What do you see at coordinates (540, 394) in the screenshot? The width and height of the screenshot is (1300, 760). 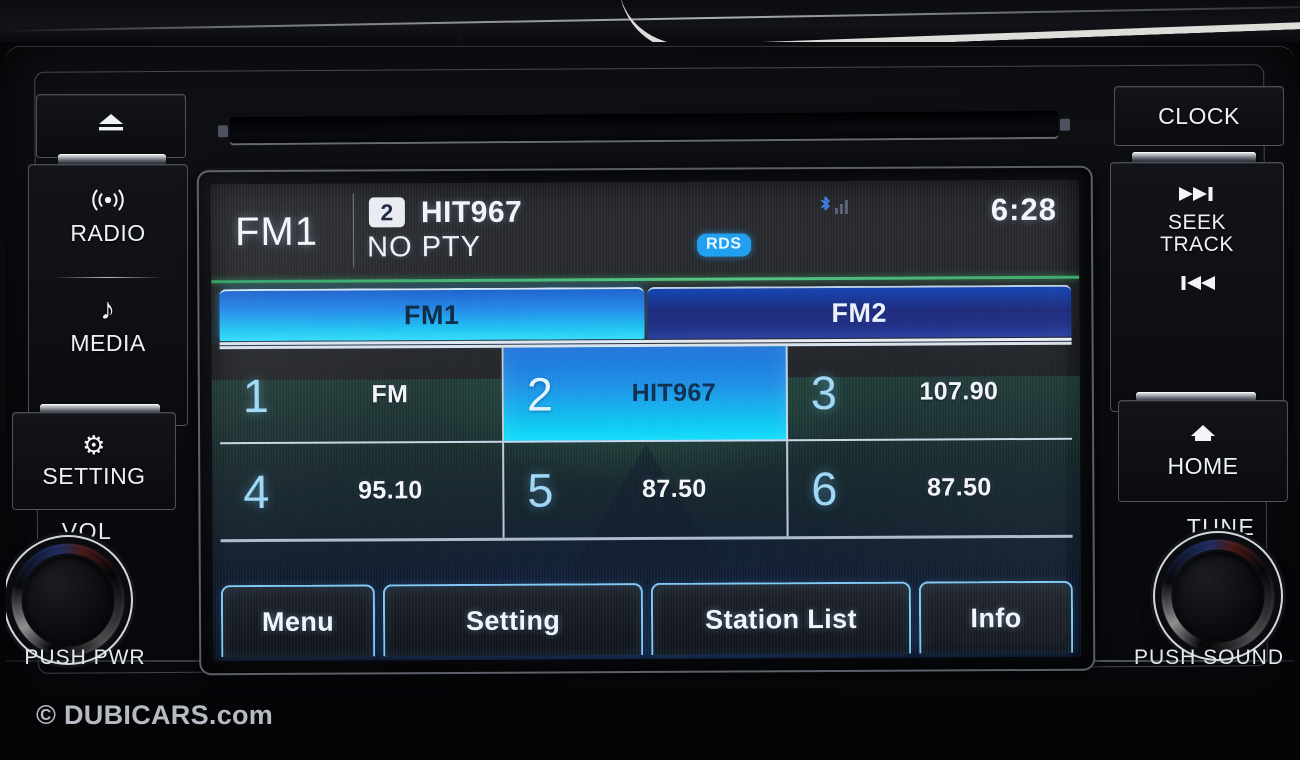 I see `preset-2-number: 2` at bounding box center [540, 394].